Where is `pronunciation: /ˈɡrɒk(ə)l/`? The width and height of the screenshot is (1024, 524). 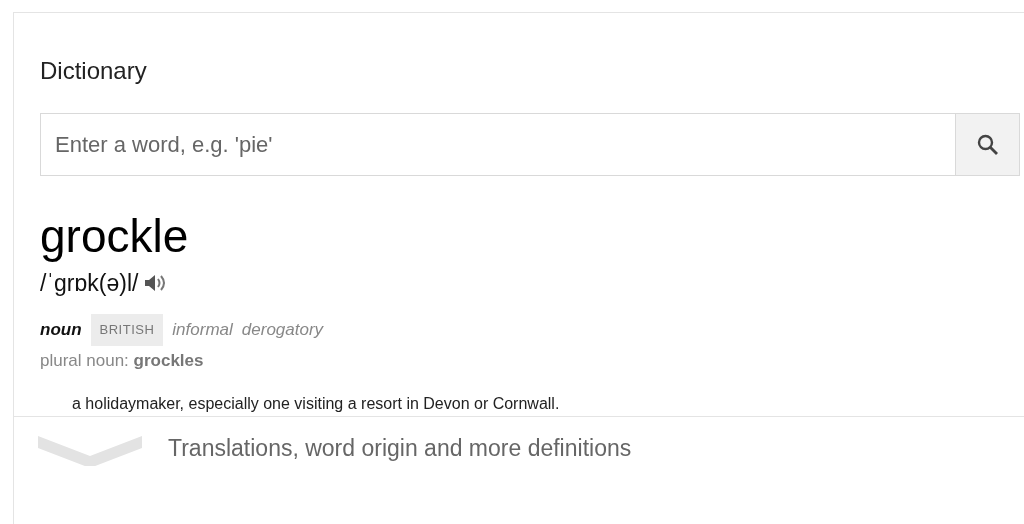
pronunciation: /ˈɡrɒk(ə)l/ is located at coordinates (89, 283).